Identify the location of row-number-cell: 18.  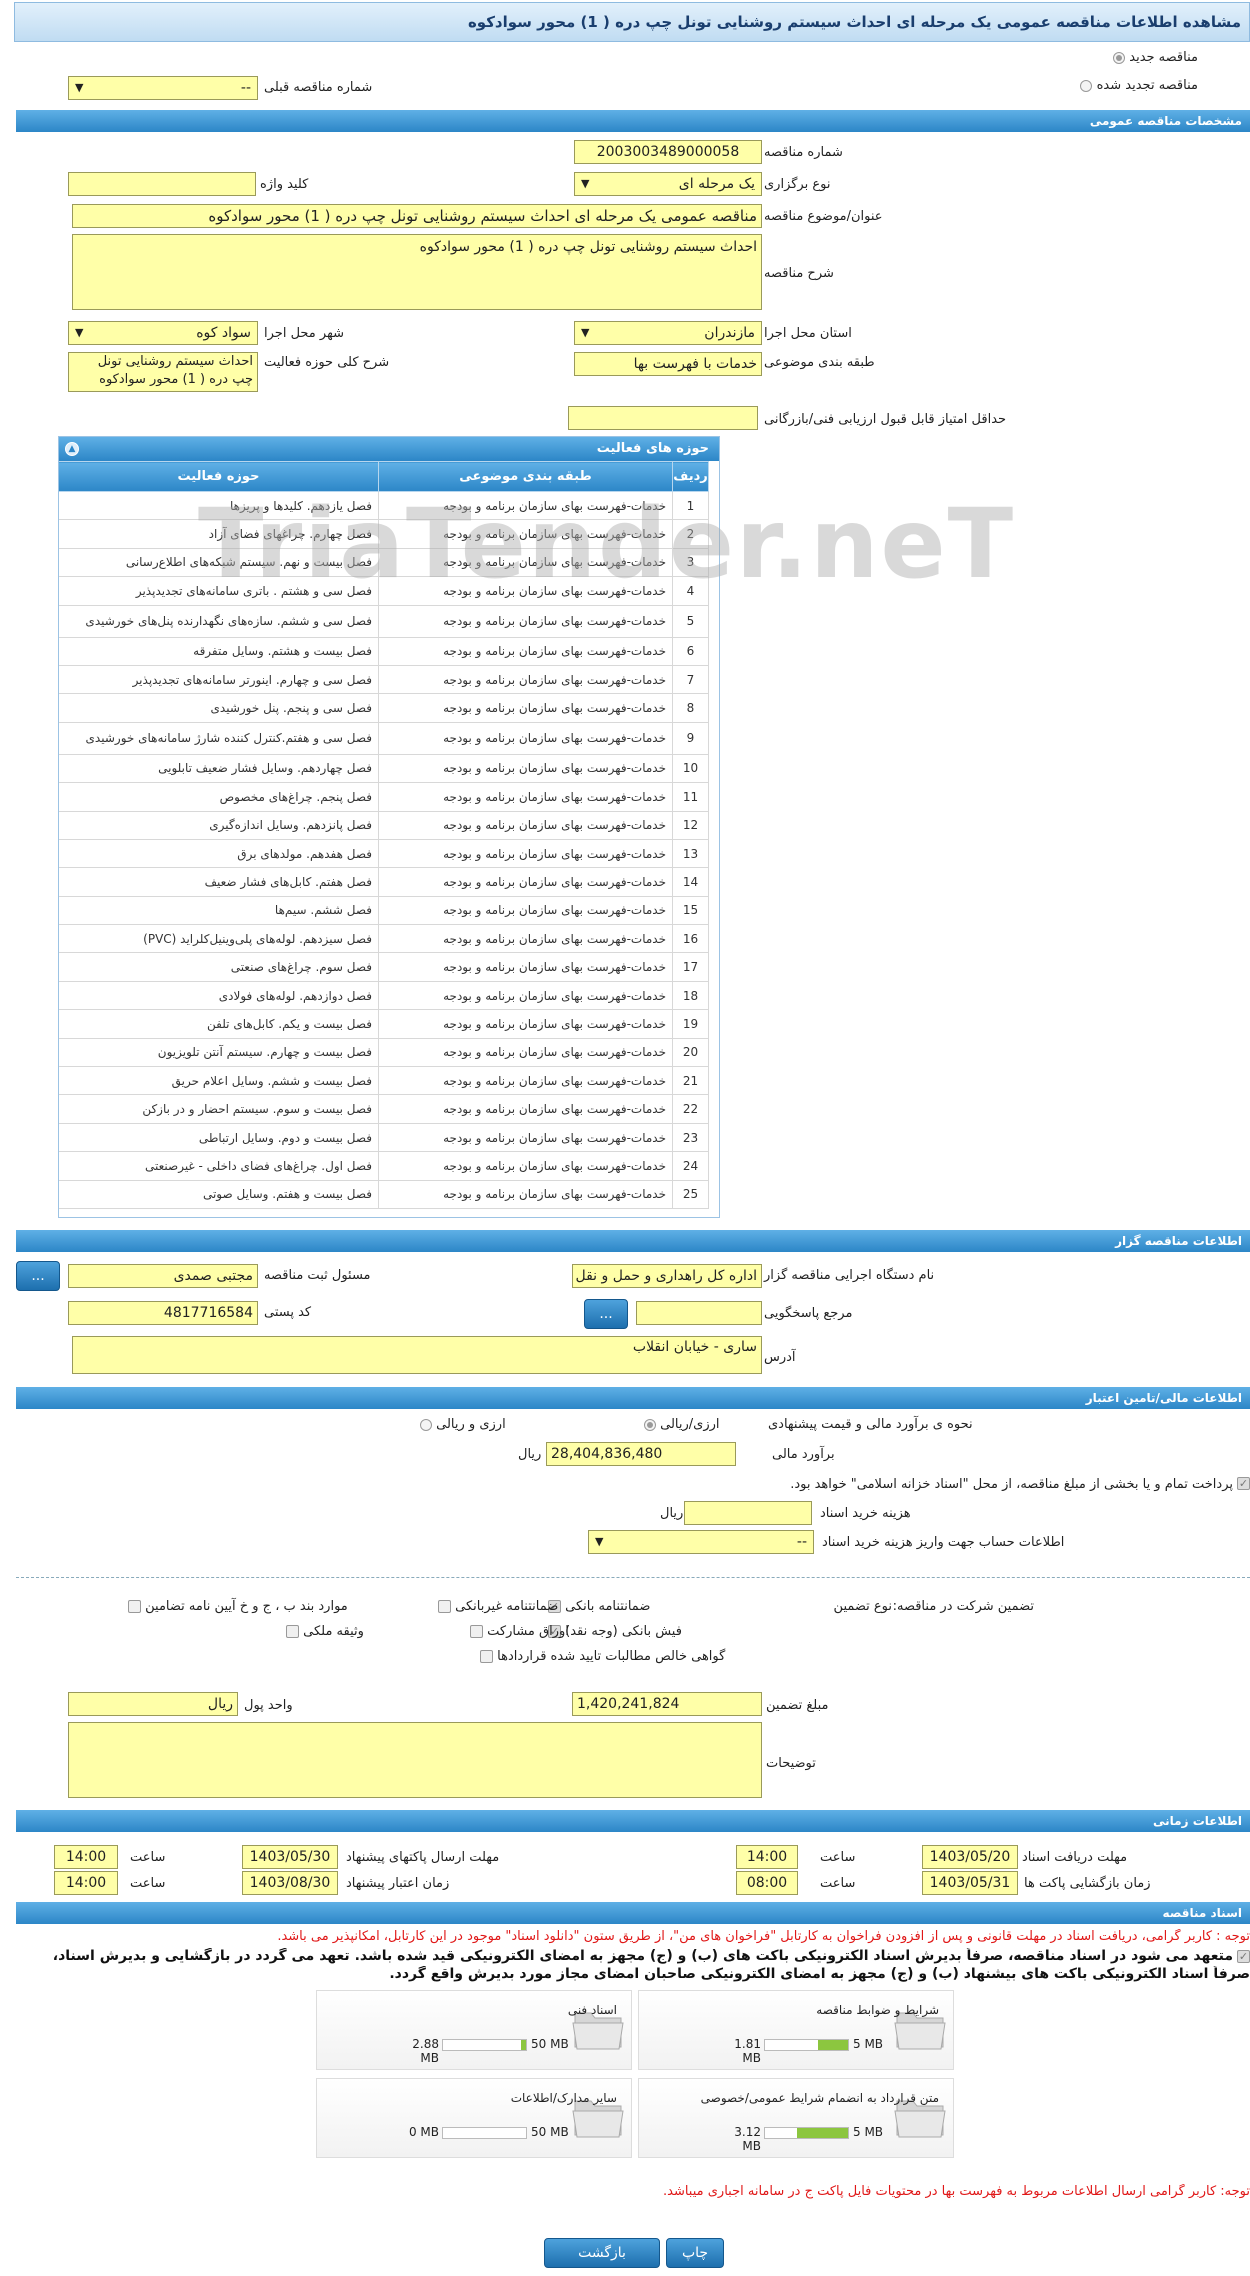
(690, 995).